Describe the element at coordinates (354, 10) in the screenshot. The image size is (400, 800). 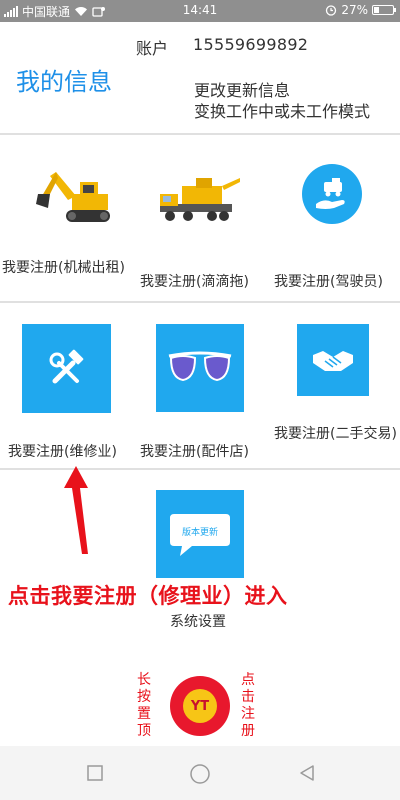
I see `battery-percent: 27%` at that location.